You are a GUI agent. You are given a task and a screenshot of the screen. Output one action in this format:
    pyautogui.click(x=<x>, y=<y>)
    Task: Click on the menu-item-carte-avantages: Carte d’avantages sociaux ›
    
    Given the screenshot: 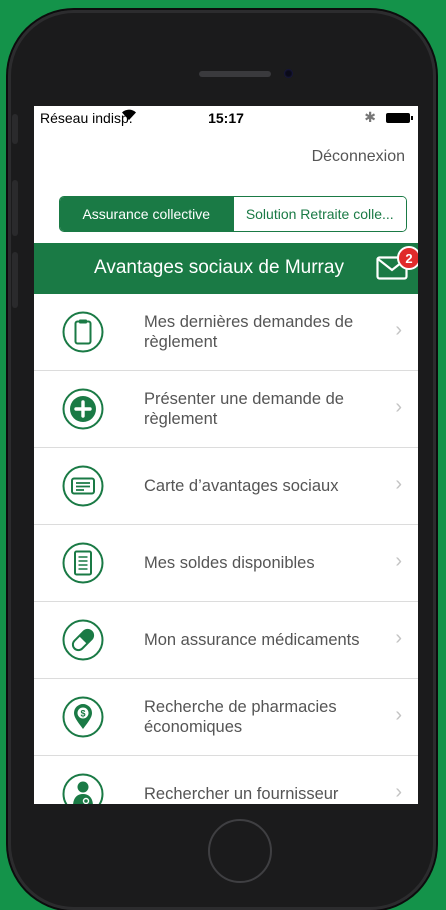 What is the action you would take?
    pyautogui.click(x=226, y=486)
    